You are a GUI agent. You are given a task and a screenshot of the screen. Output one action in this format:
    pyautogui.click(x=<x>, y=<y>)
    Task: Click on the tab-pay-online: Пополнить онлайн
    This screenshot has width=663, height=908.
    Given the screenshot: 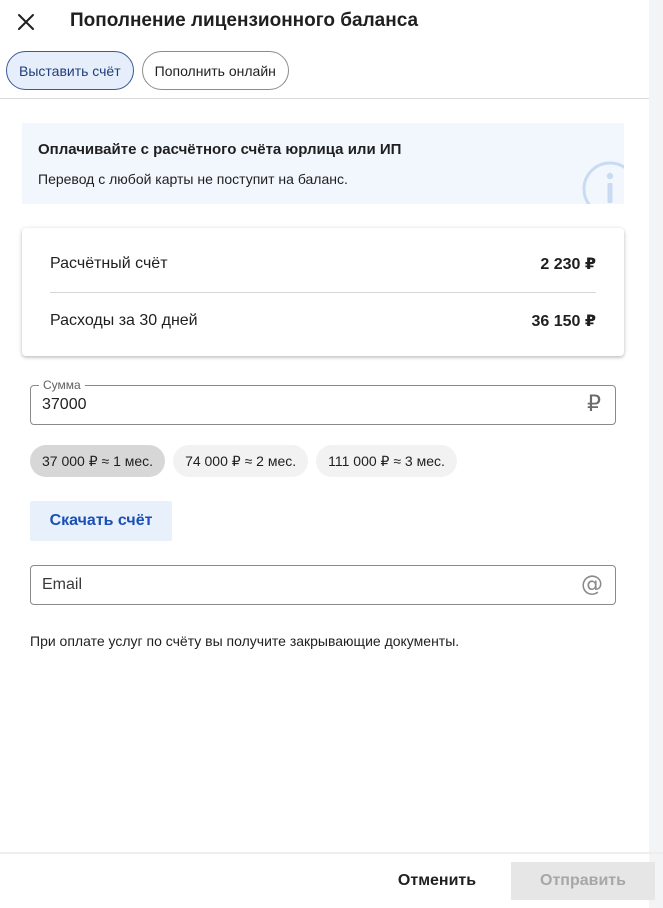 What is the action you would take?
    pyautogui.click(x=215, y=70)
    